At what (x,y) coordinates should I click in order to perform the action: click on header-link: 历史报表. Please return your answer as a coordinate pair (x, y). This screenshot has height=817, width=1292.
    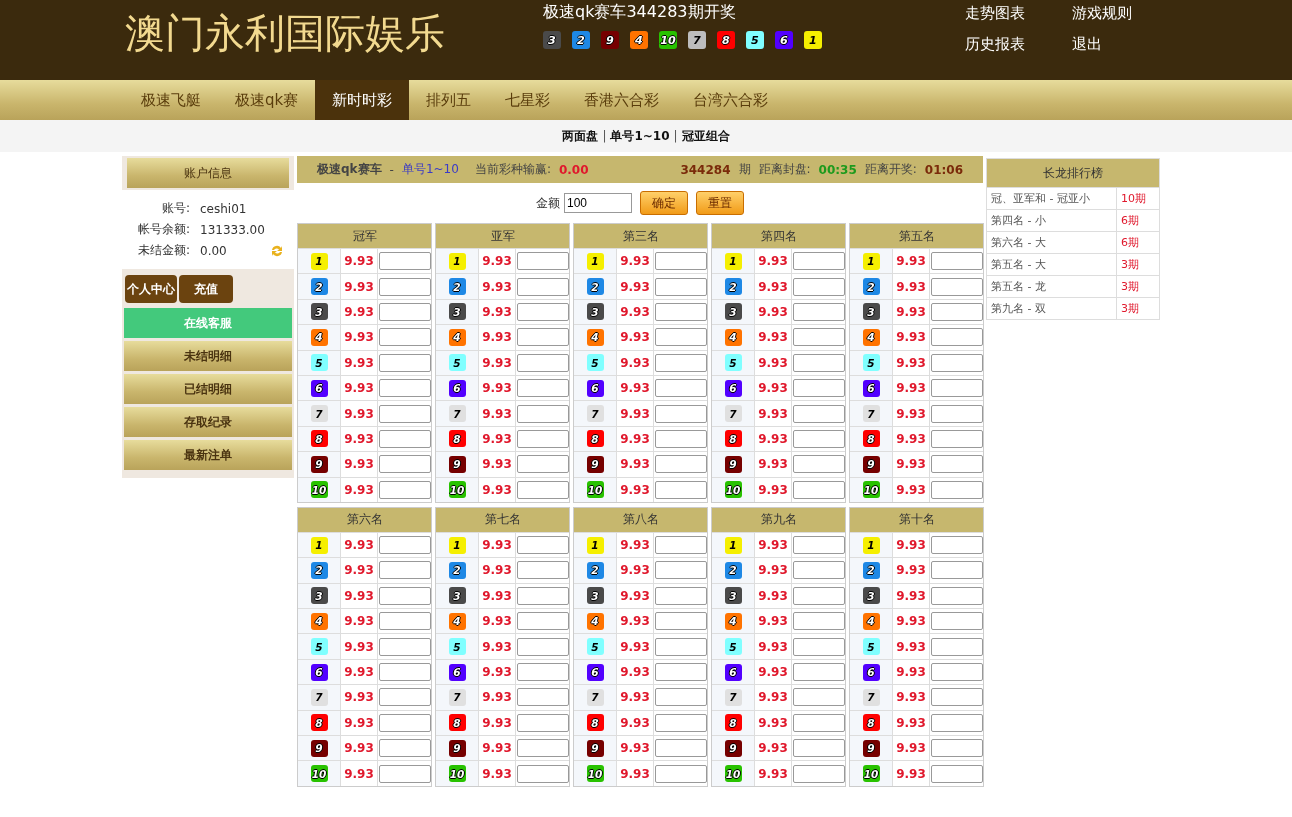
    Looking at the image, I should click on (997, 44).